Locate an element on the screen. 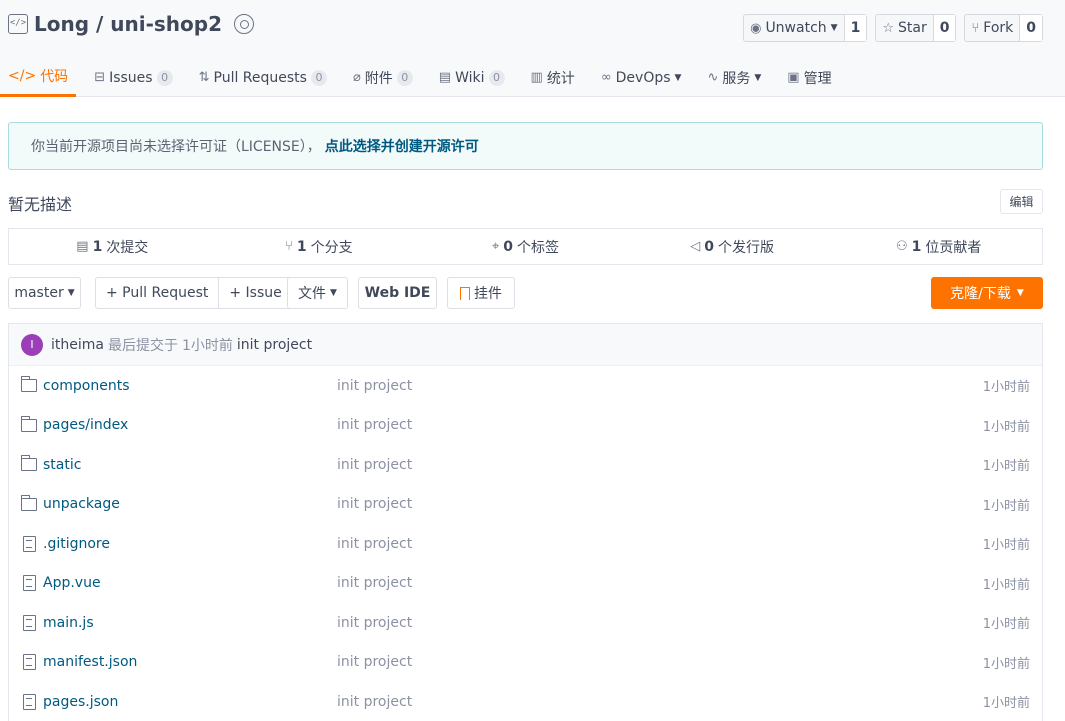 This screenshot has height=721, width=1065. commit-author: itheima is located at coordinates (77, 345).